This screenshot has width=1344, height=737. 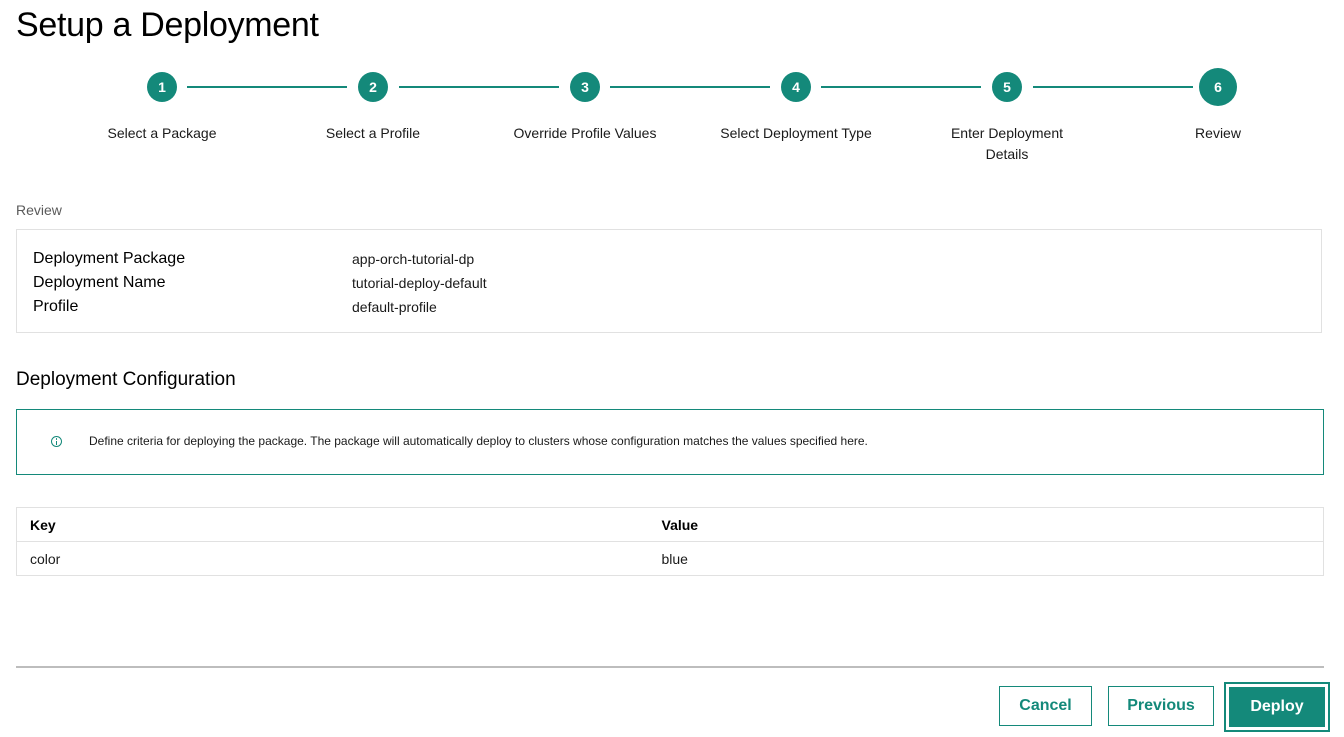 What do you see at coordinates (373, 106) in the screenshot?
I see `step-select-profile: 2 Select a Profile` at bounding box center [373, 106].